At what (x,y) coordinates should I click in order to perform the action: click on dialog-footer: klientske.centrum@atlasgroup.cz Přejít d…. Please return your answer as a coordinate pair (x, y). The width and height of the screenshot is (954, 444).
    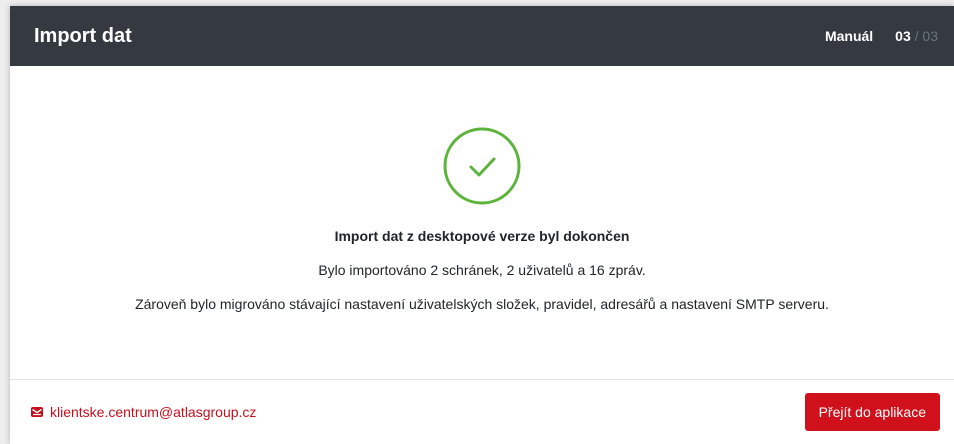
    Looking at the image, I should click on (482, 412).